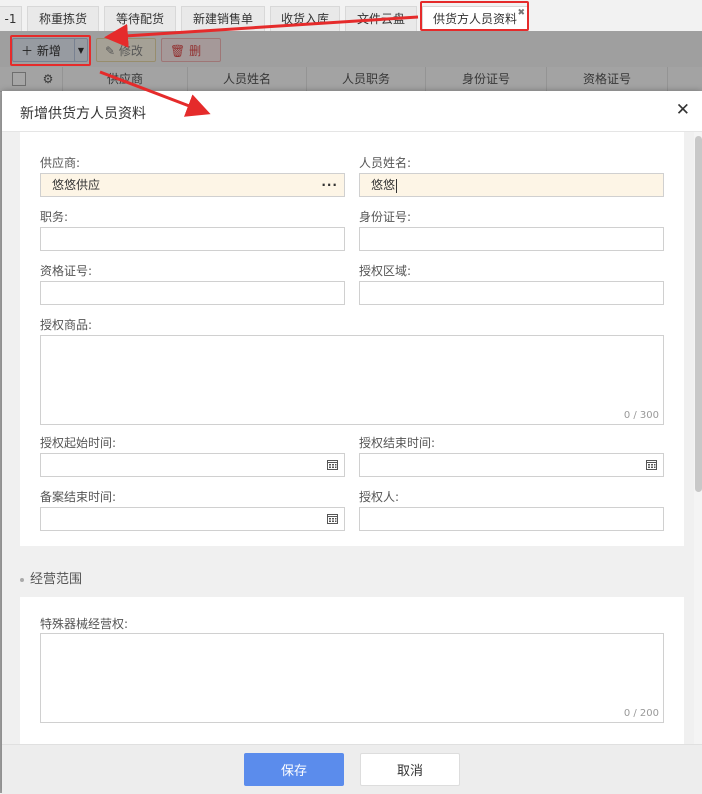 Image resolution: width=702 pixels, height=794 pixels. I want to click on arrow-to-new-button, so click(261, 31).